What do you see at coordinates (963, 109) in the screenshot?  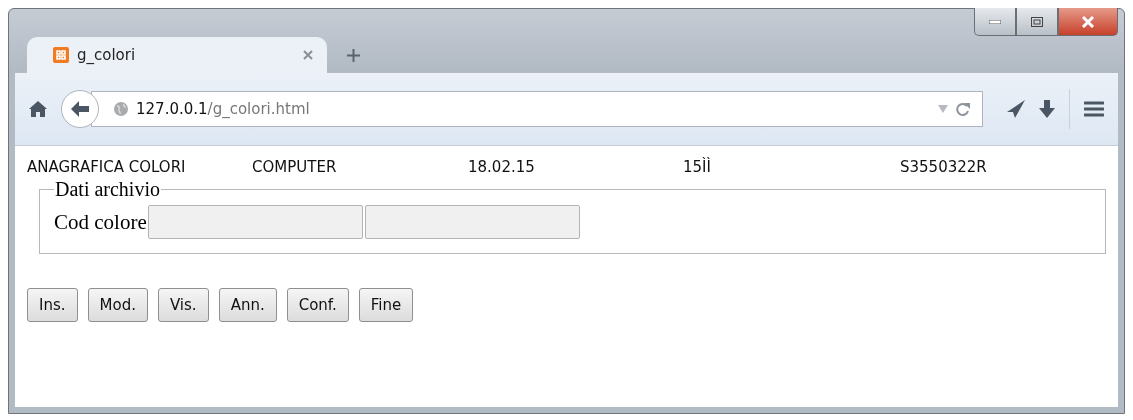 I see `reload-icon` at bounding box center [963, 109].